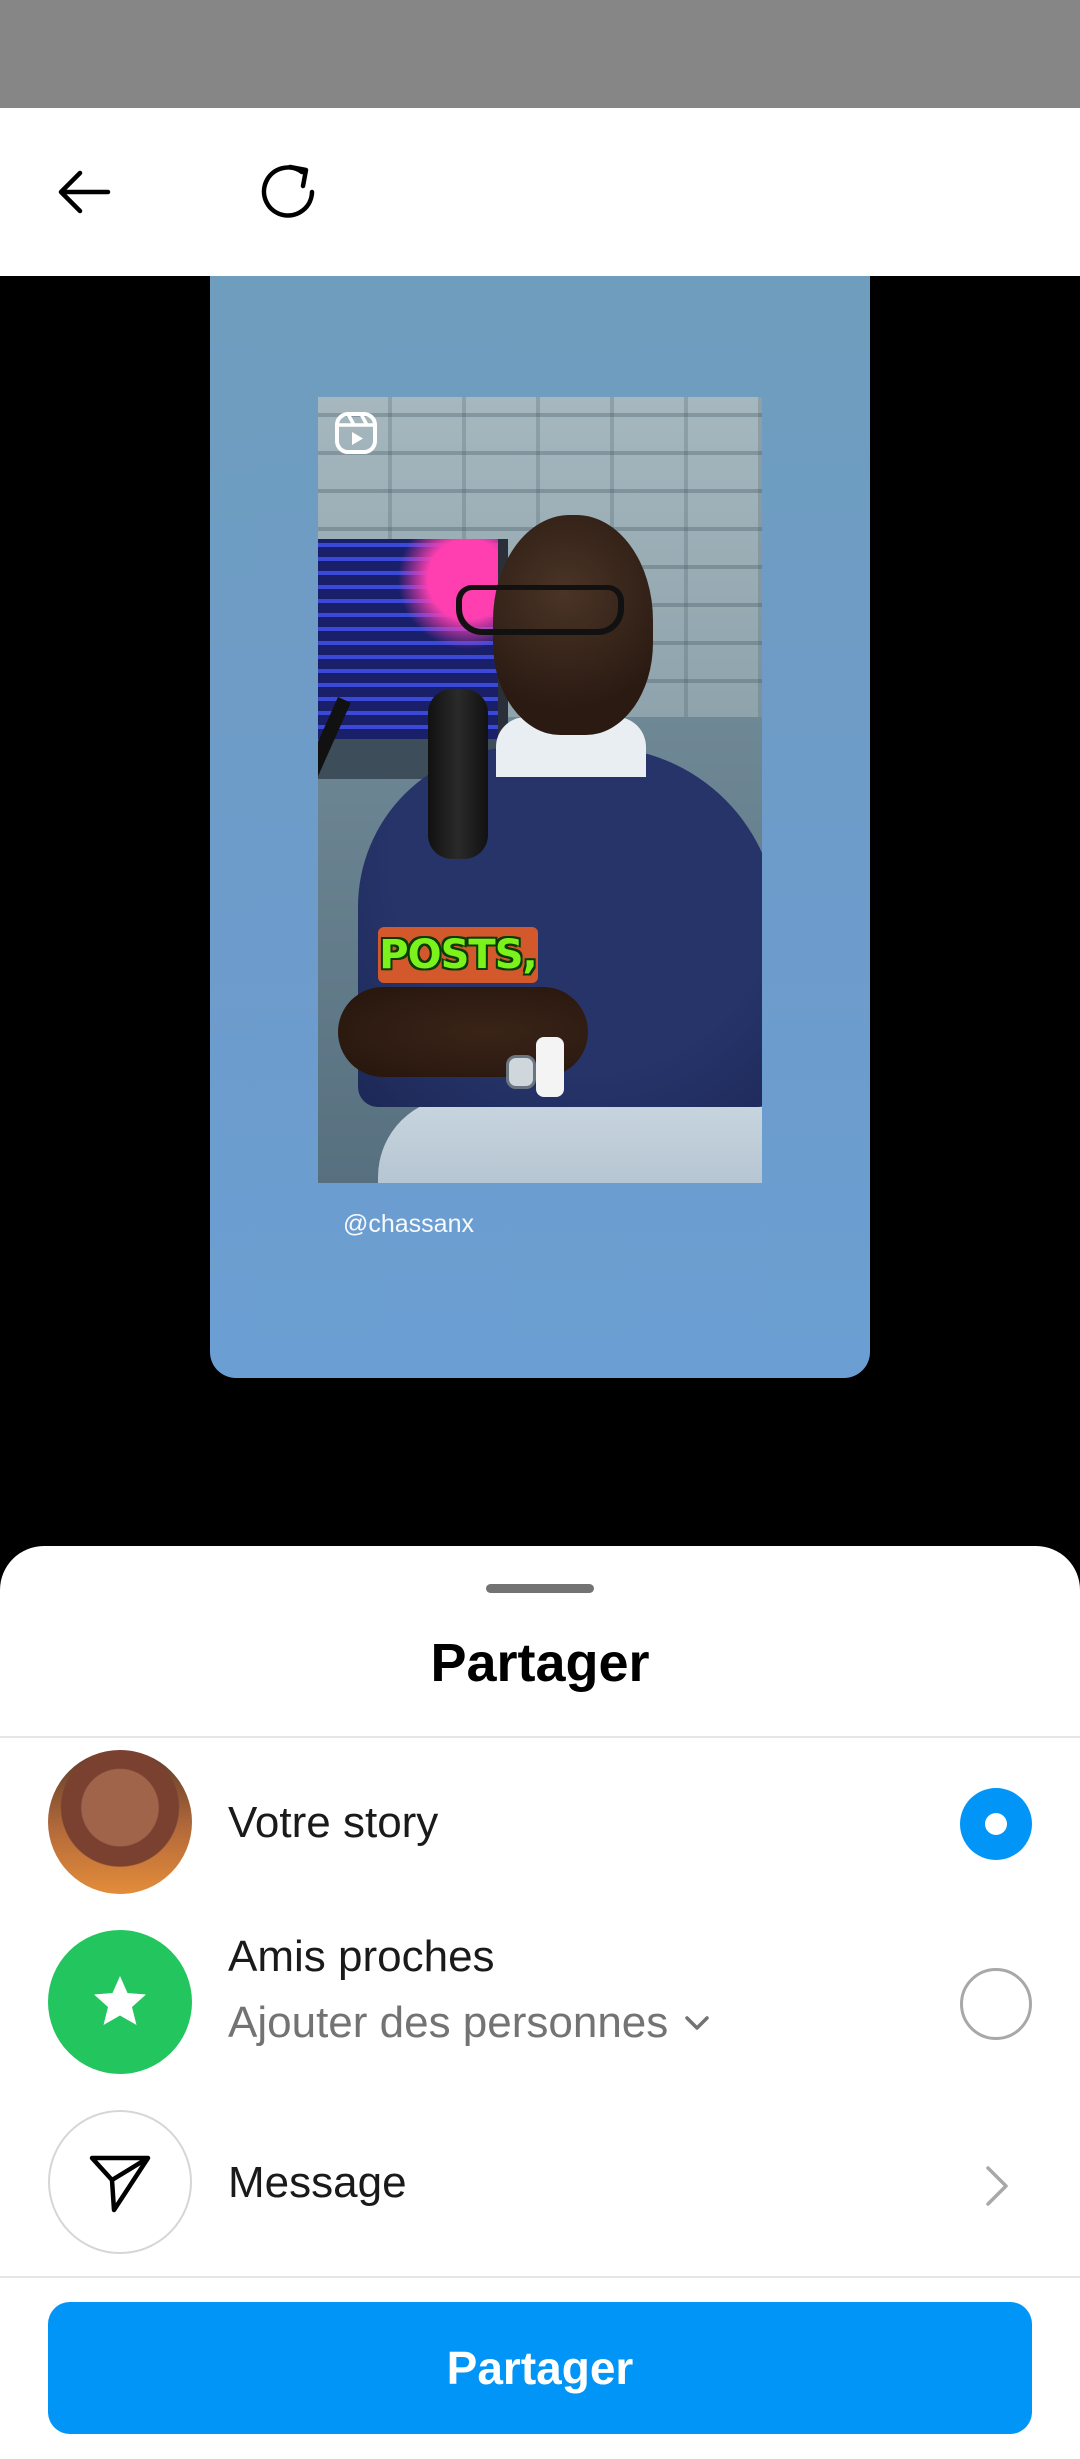  I want to click on chevron-right-icon, so click(997, 2186).